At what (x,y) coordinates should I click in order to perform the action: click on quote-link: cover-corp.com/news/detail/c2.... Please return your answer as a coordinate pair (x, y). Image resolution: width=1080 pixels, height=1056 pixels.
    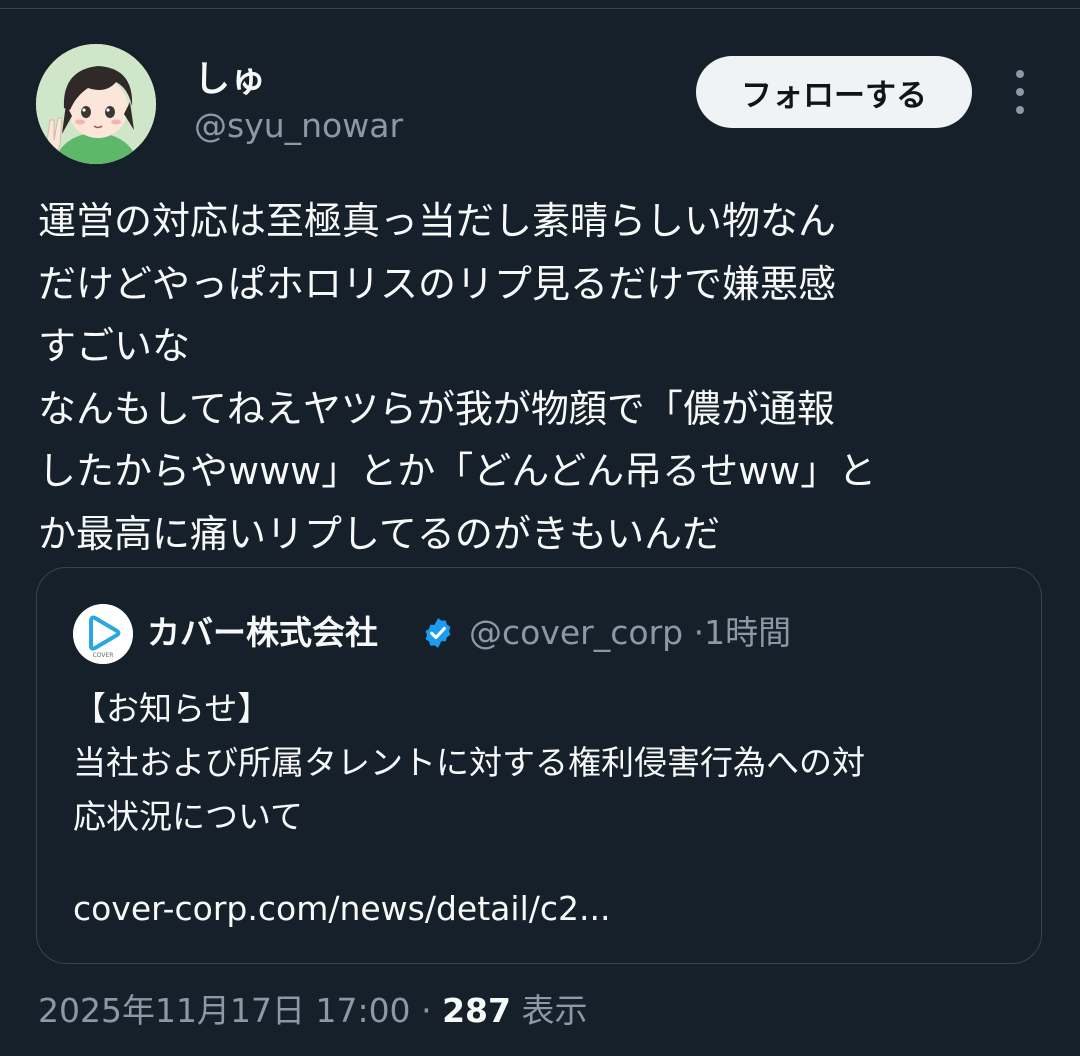
    Looking at the image, I should click on (341, 909).